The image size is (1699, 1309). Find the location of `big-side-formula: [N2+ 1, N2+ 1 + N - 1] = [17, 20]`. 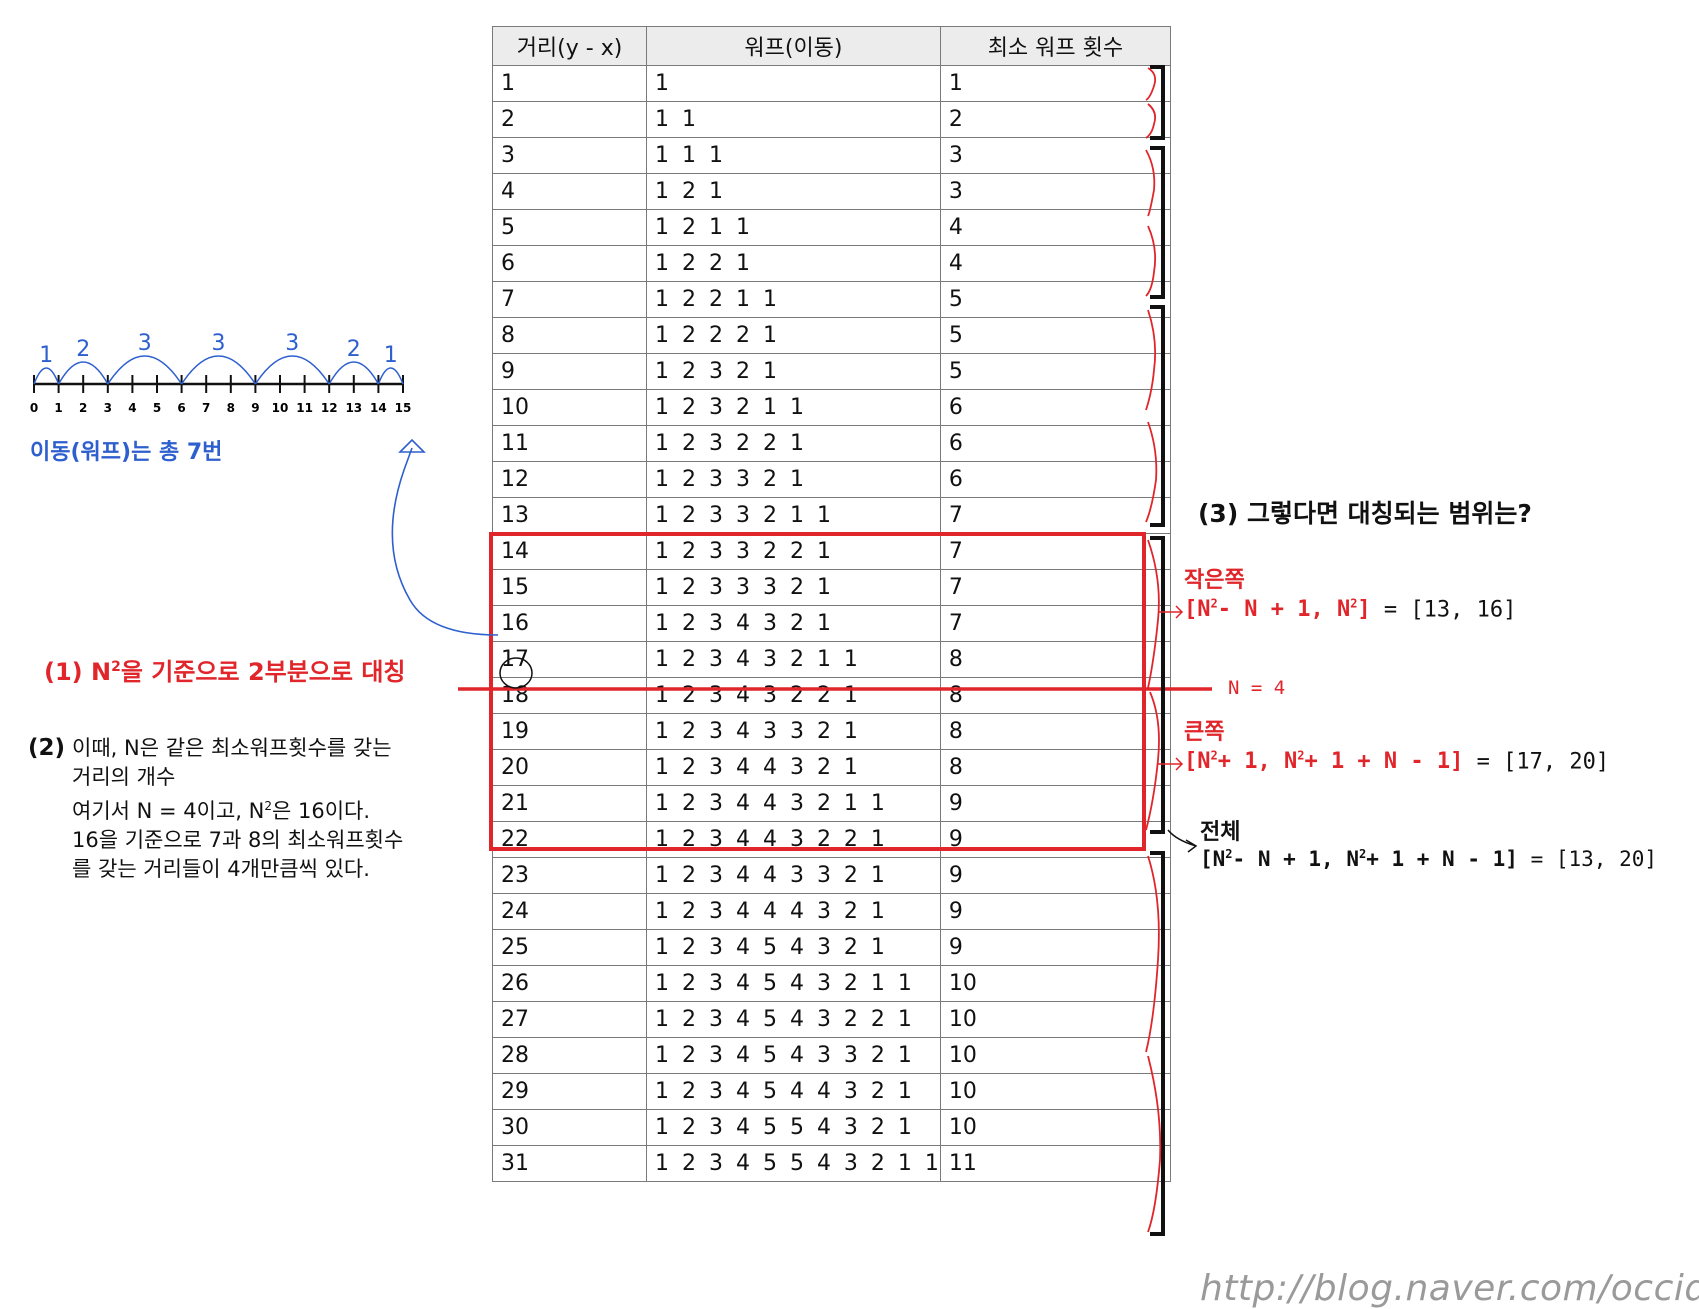

big-side-formula: [N2+ 1, N2+ 1 + N - 1] = [17, 20] is located at coordinates (1397, 762).